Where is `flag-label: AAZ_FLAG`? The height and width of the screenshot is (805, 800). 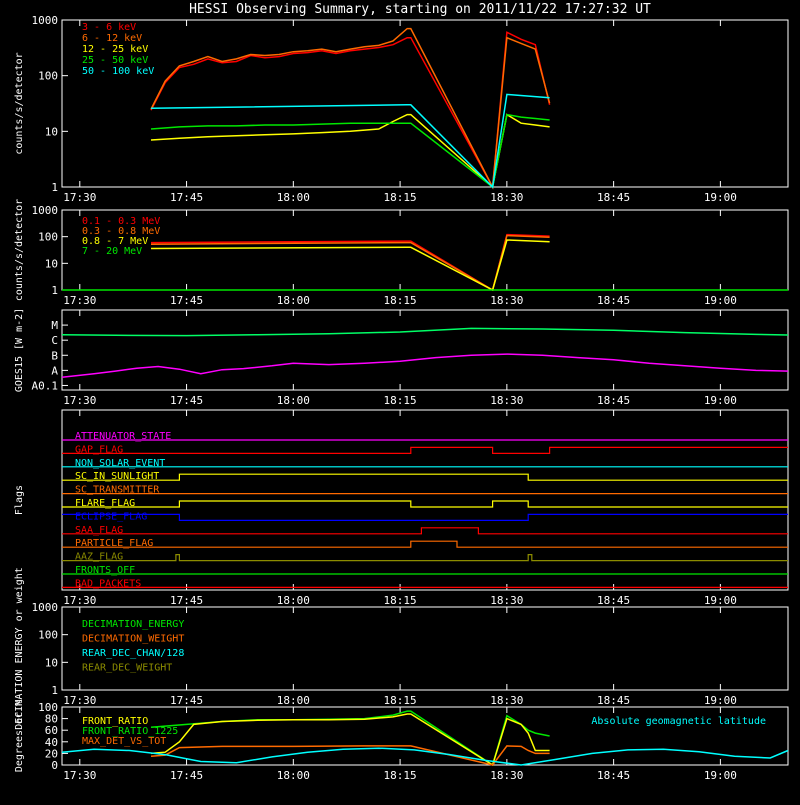 flag-label: AAZ_FLAG is located at coordinates (99, 557).